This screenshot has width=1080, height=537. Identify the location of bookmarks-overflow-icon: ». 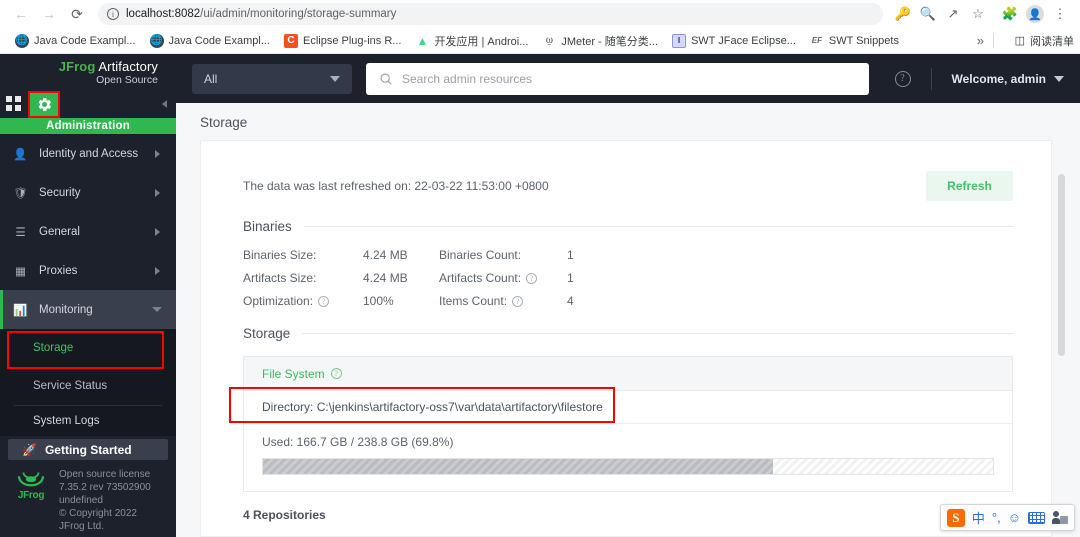
(980, 40).